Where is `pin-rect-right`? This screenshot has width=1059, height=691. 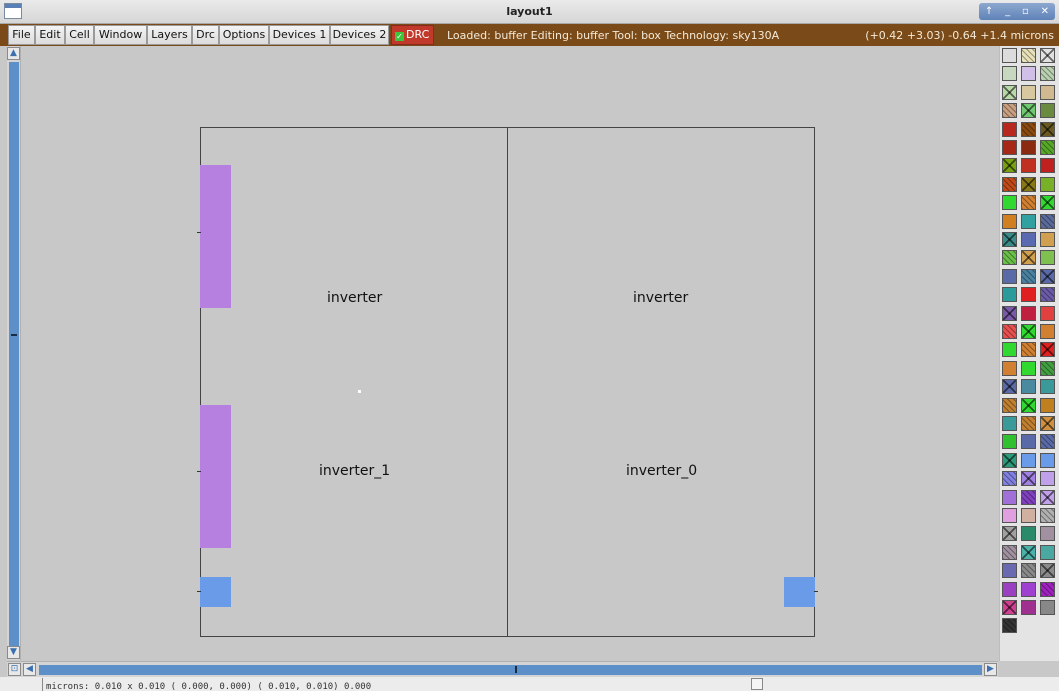 pin-rect-right is located at coordinates (799, 592).